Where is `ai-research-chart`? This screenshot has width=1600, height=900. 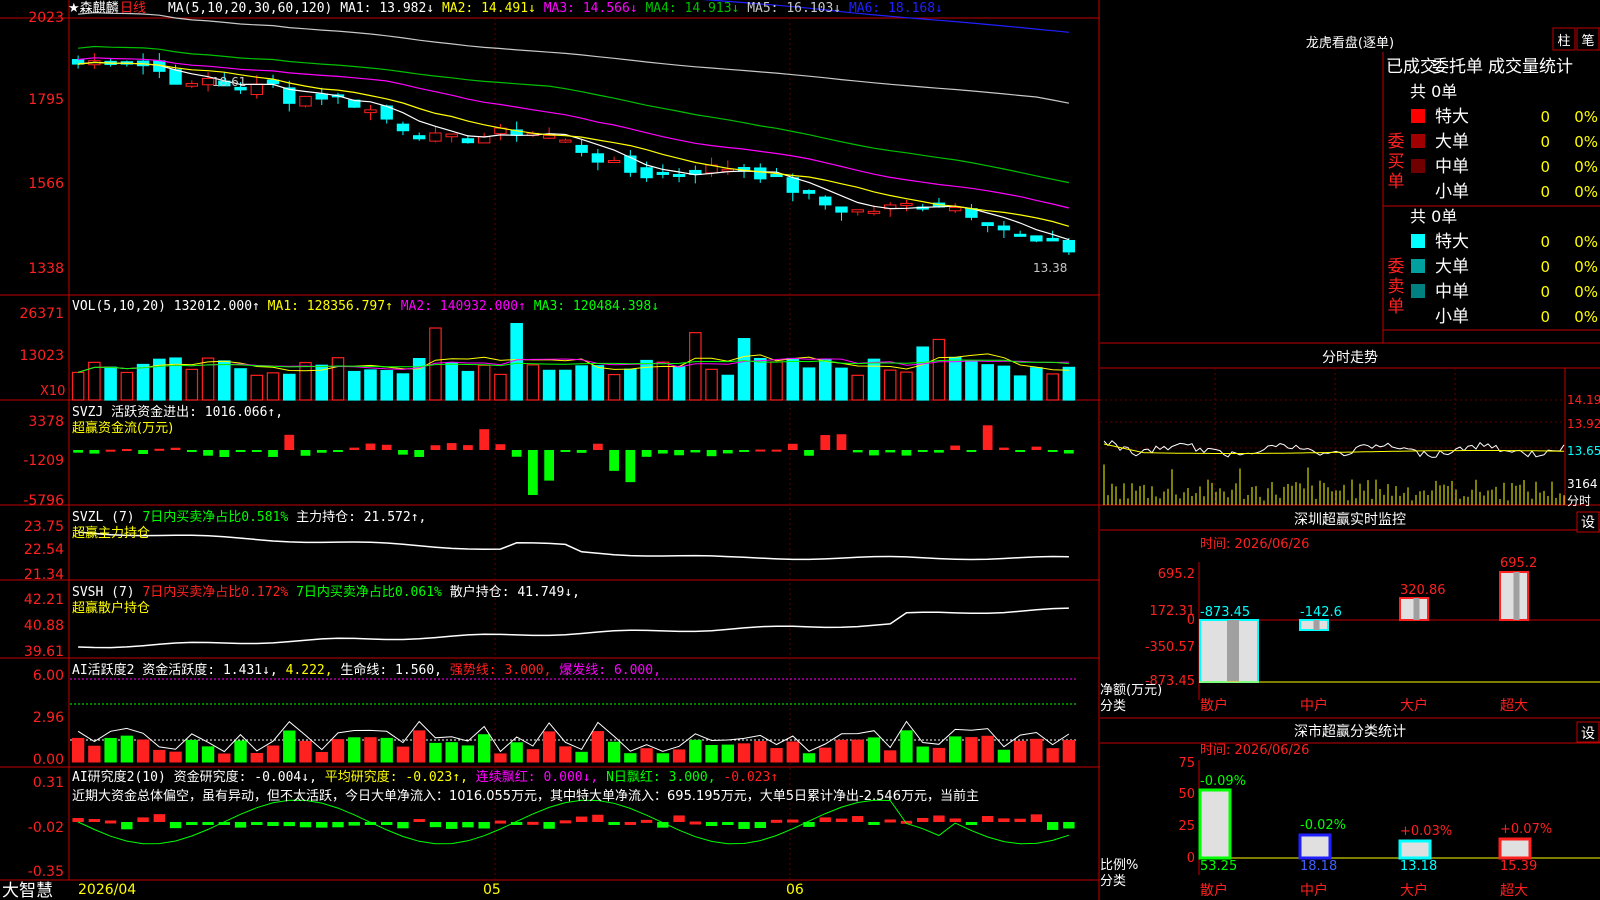 ai-research-chart is located at coordinates (573, 822).